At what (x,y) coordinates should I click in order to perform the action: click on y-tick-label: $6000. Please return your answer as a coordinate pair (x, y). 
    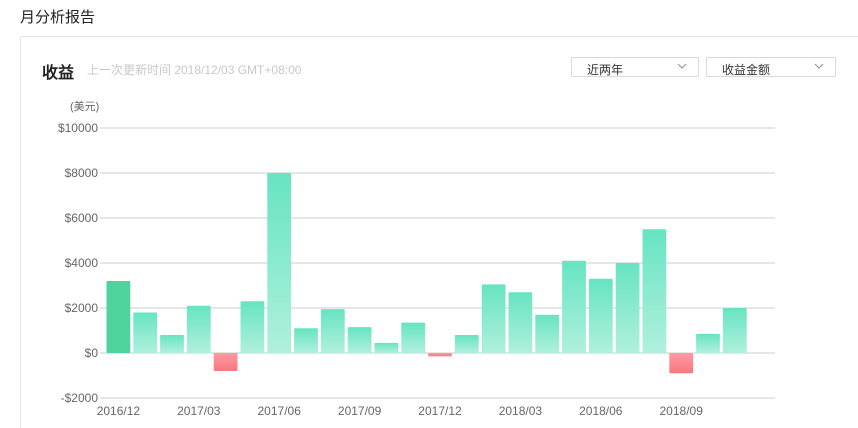
    Looking at the image, I should click on (82, 218).